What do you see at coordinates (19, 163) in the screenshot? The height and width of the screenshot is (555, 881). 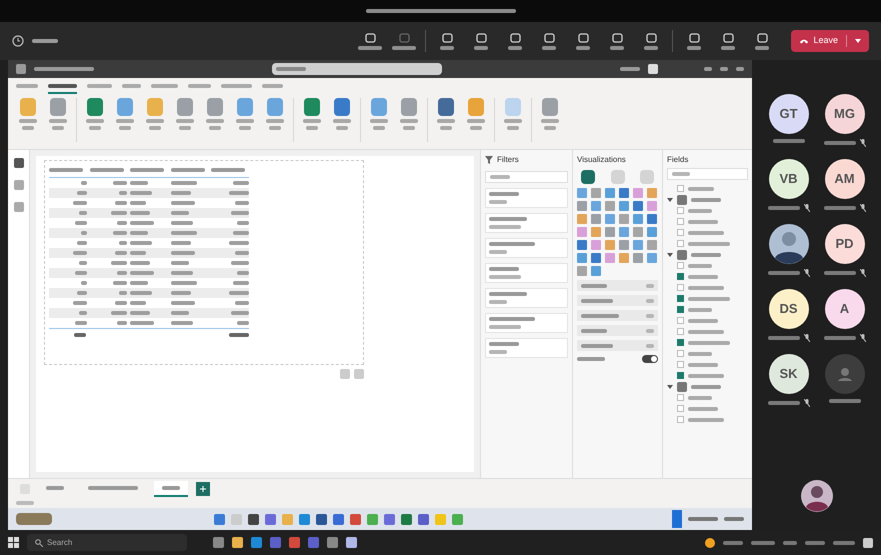 I see `report-view-icon` at bounding box center [19, 163].